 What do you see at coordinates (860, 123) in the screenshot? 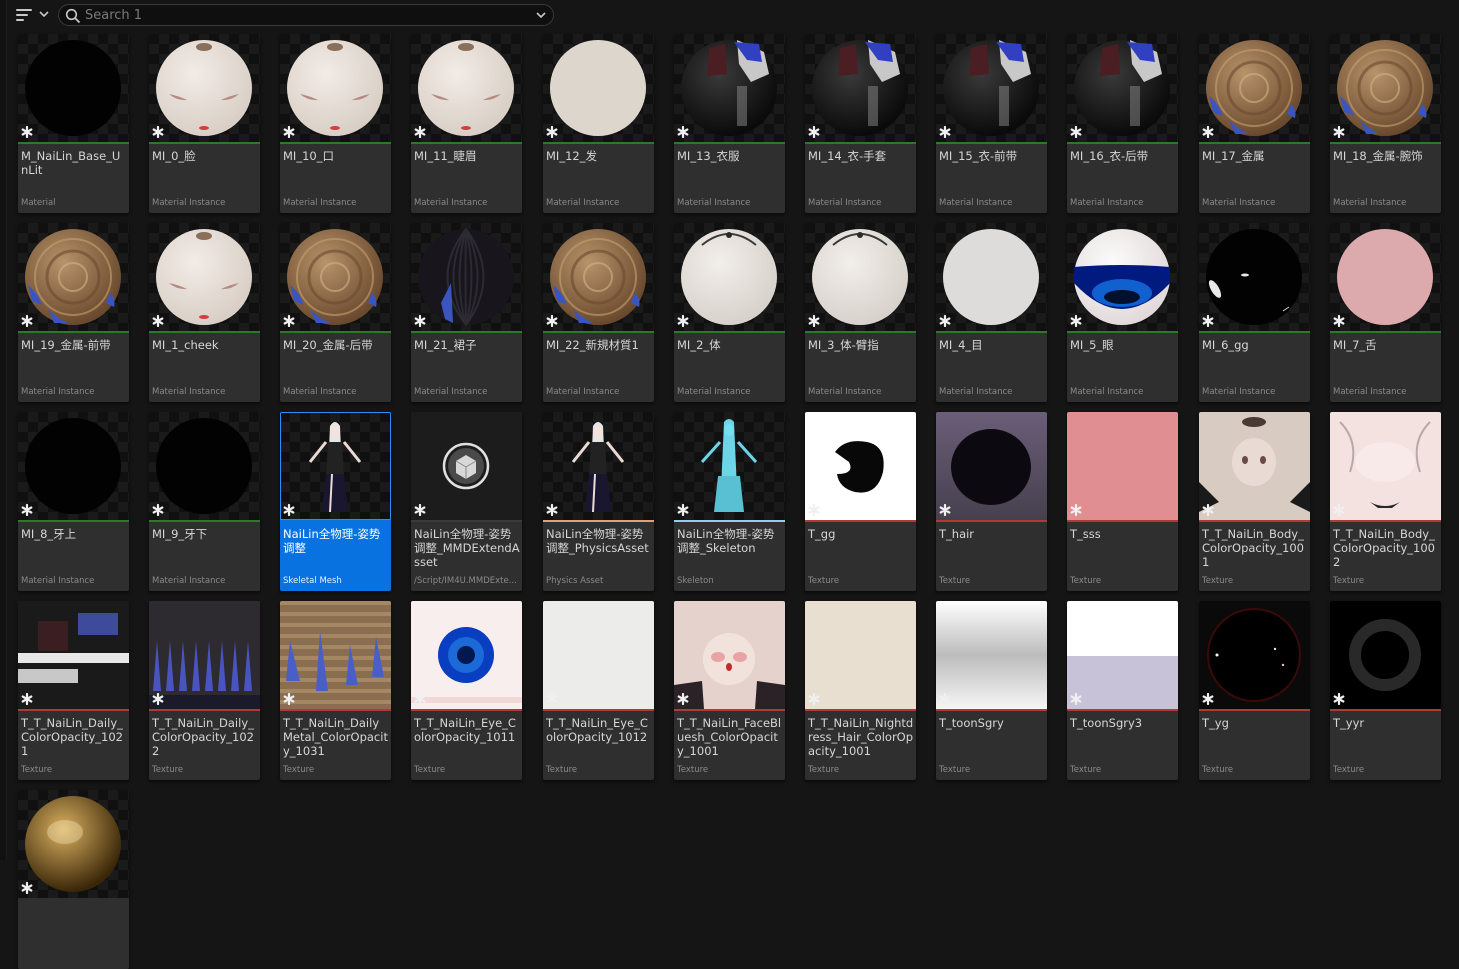
I see `asset-tile: MI_14_衣-手套 Material Instance` at bounding box center [860, 123].